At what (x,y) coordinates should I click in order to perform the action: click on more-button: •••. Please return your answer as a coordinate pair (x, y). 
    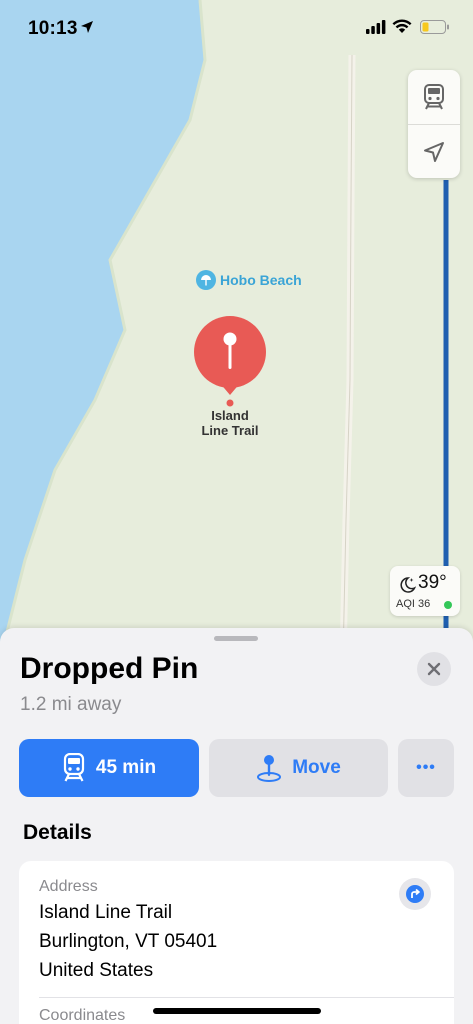
    Looking at the image, I should click on (426, 768).